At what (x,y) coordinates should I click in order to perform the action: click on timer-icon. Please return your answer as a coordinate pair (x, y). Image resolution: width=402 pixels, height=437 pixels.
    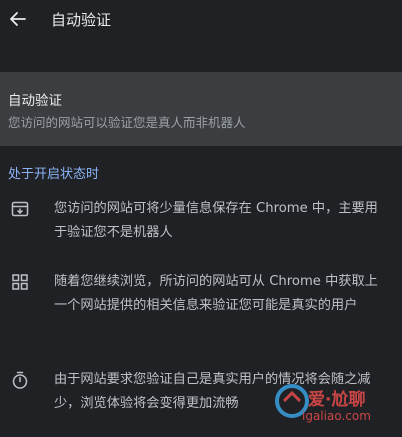
    Looking at the image, I should click on (20, 380).